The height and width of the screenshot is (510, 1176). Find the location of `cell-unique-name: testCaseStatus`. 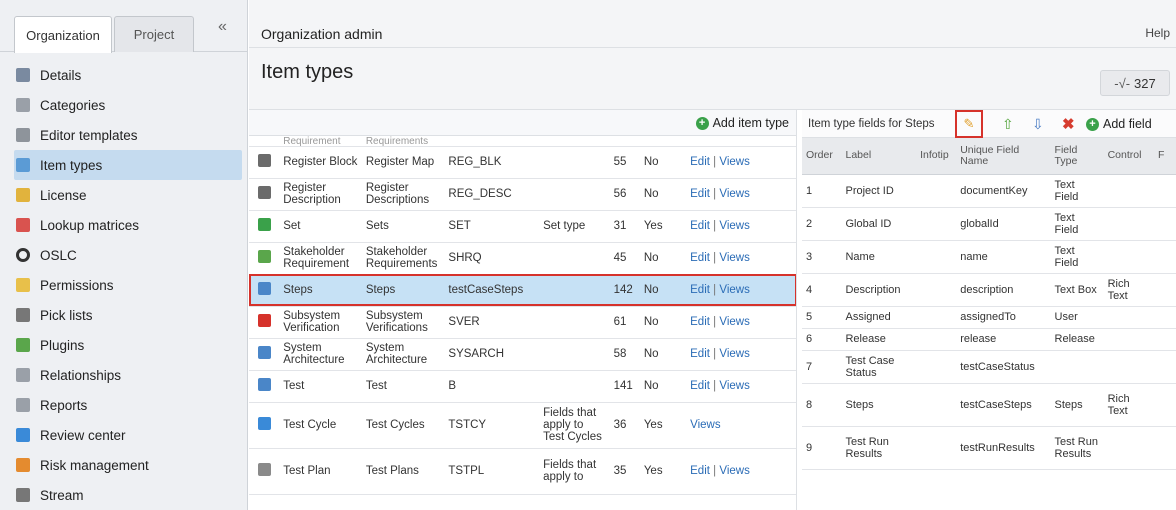

cell-unique-name: testCaseStatus is located at coordinates (1003, 367).